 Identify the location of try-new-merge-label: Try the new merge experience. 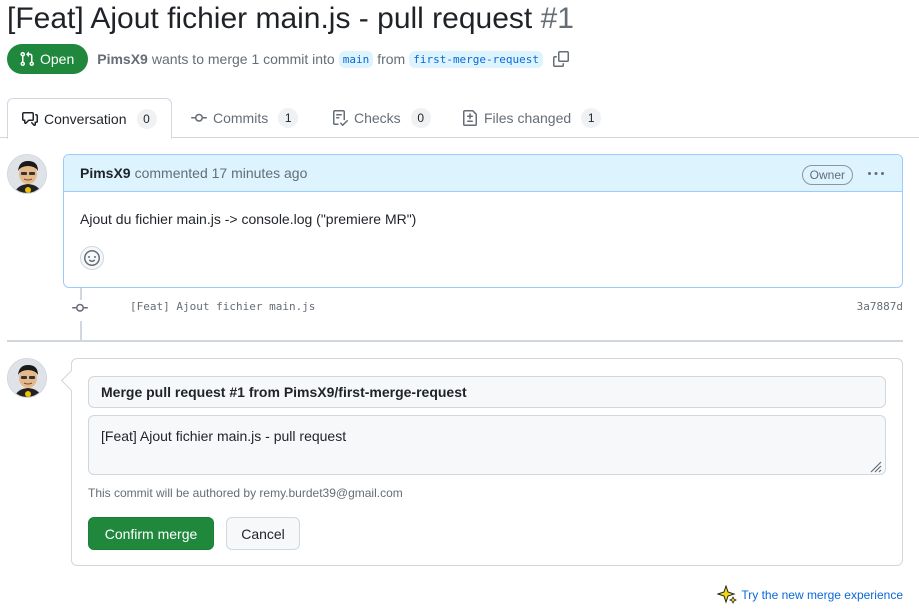
(822, 595).